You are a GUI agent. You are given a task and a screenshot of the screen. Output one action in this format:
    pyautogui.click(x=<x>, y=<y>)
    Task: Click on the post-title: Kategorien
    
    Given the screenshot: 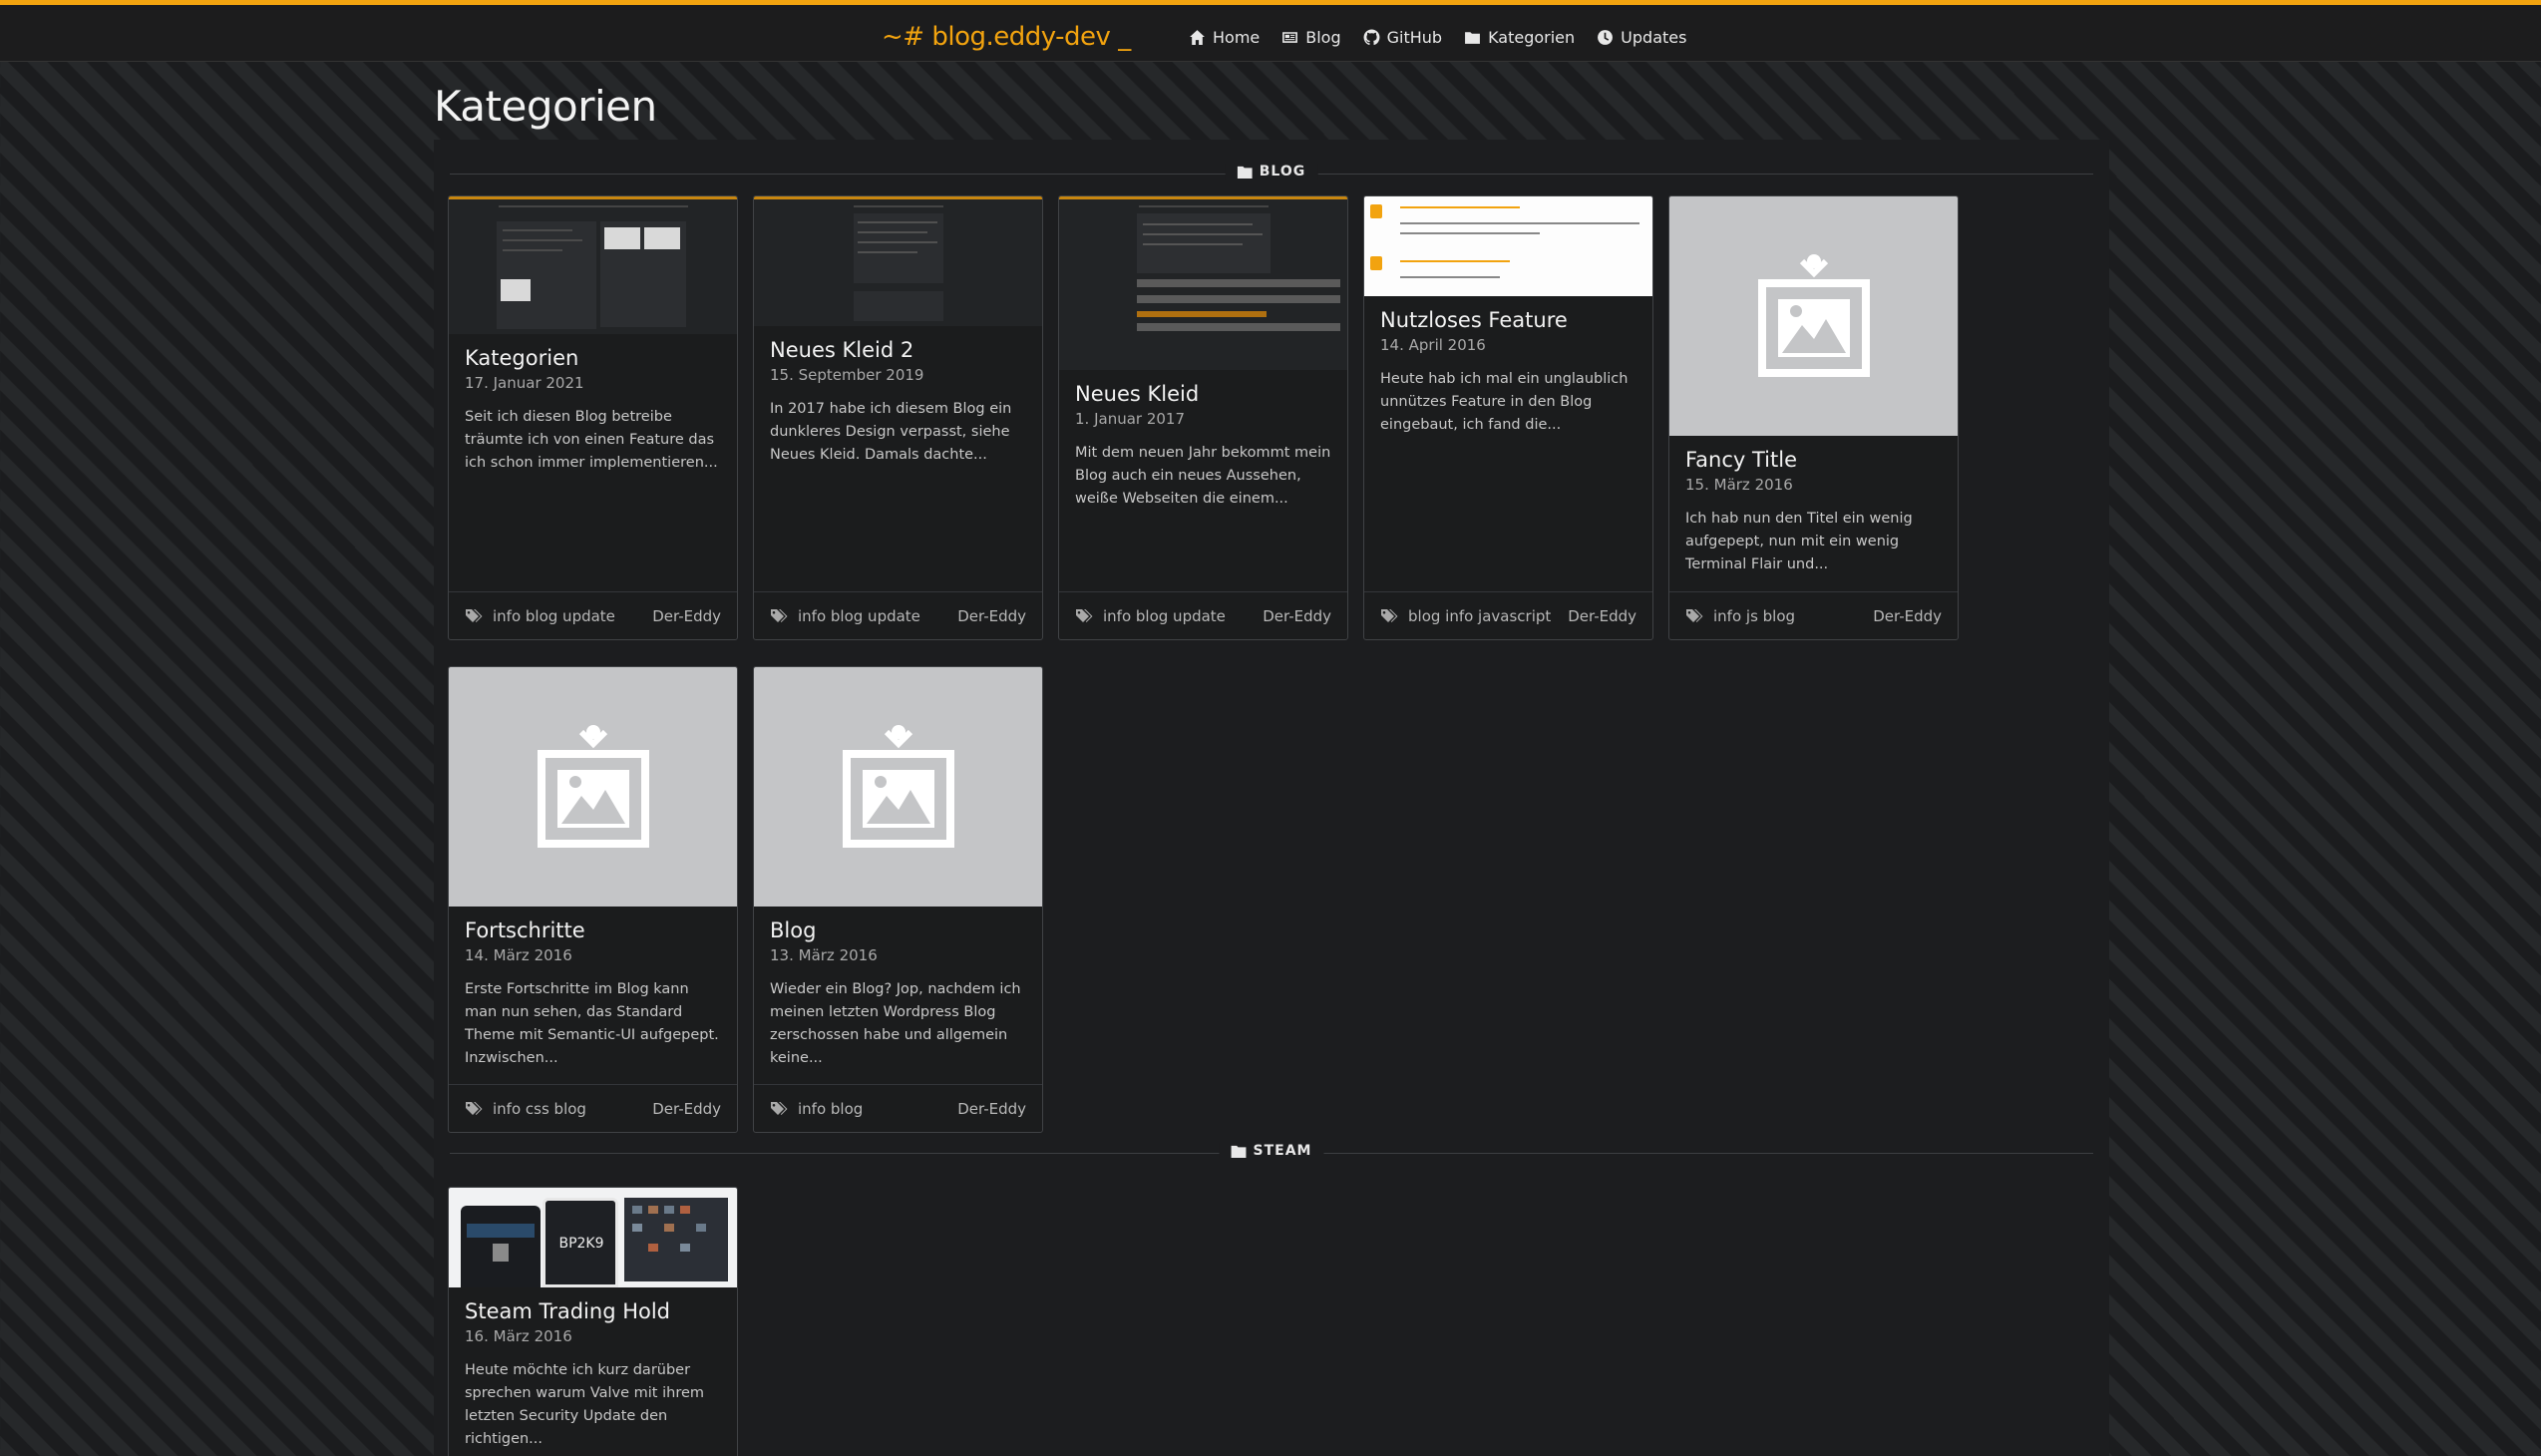 What is the action you would take?
    pyautogui.click(x=593, y=358)
    